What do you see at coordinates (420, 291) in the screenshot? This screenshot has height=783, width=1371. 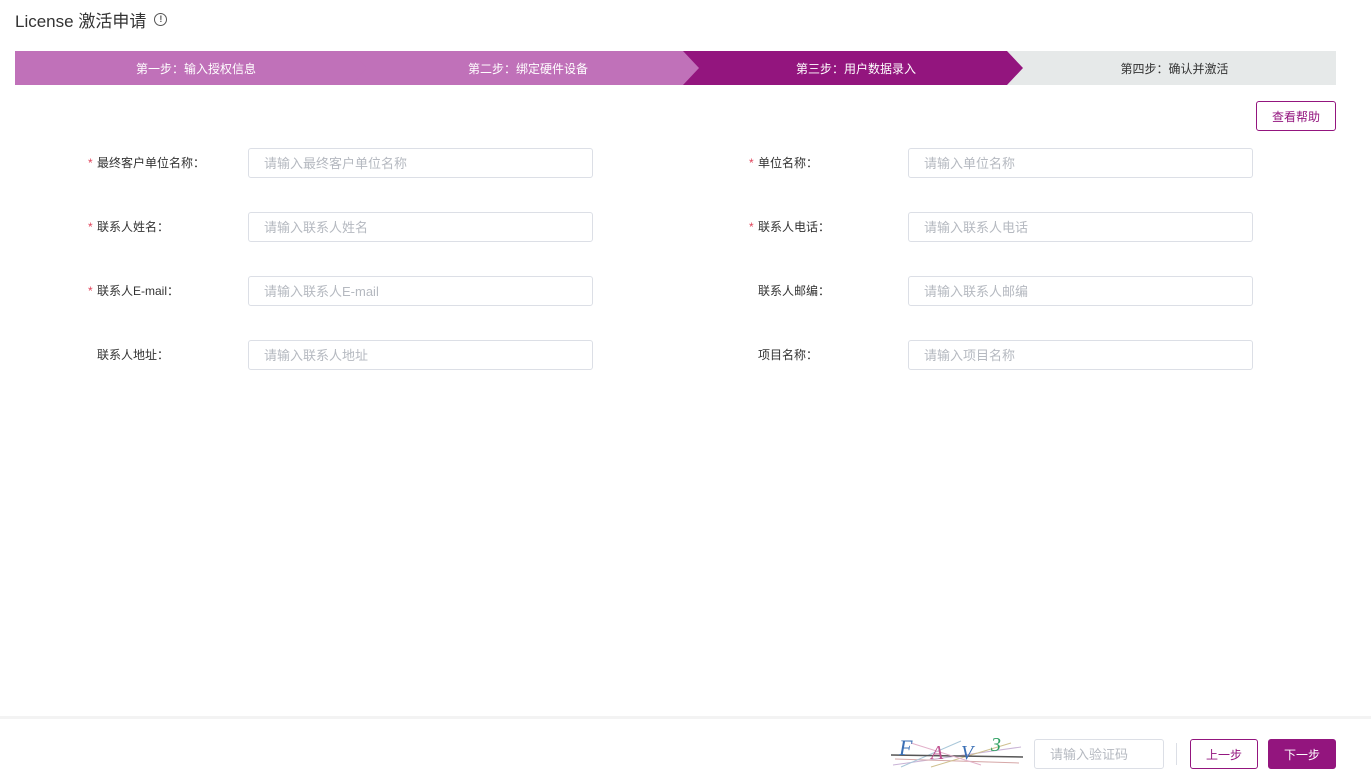 I see `contact-email-input` at bounding box center [420, 291].